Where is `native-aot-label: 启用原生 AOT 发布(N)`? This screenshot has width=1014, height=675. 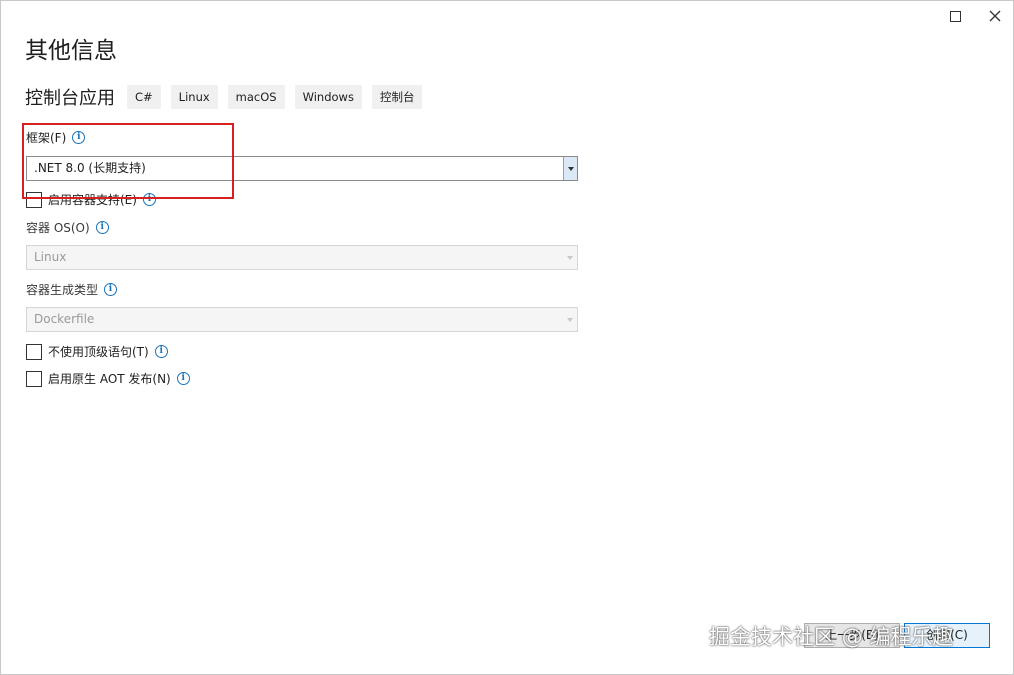
native-aot-label: 启用原生 AOT 发布(N) is located at coordinates (109, 379).